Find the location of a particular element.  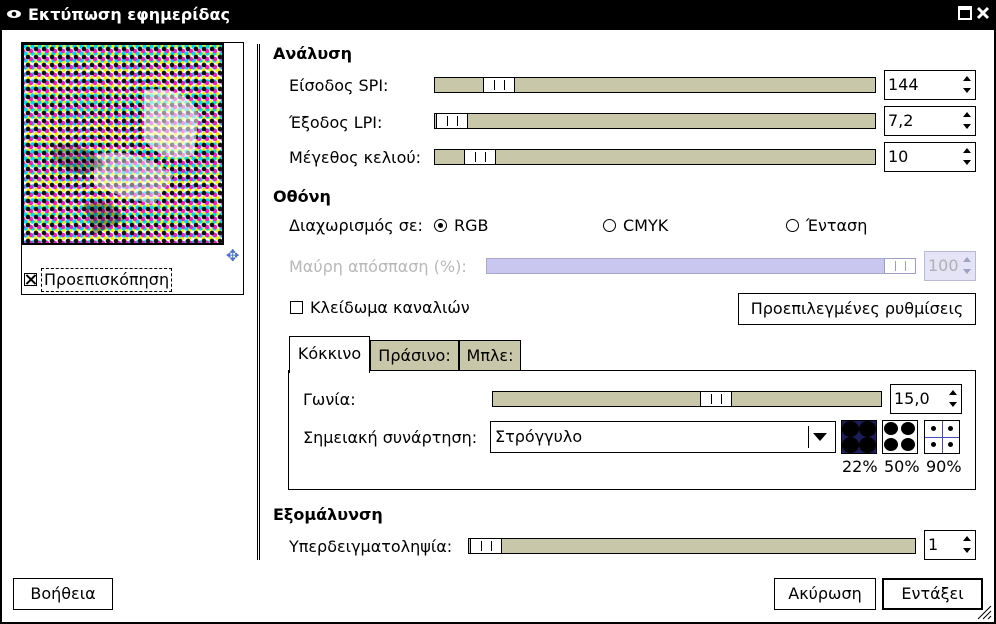

close-icon is located at coordinates (983, 13).